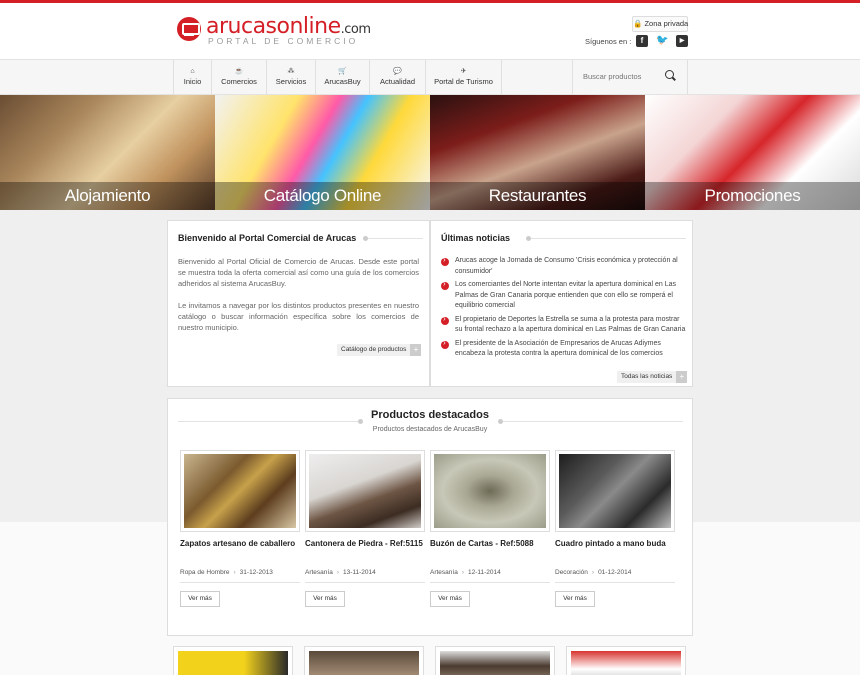 The image size is (860, 675). I want to click on nav-actualidad: 💬 Actualidad, so click(398, 77).